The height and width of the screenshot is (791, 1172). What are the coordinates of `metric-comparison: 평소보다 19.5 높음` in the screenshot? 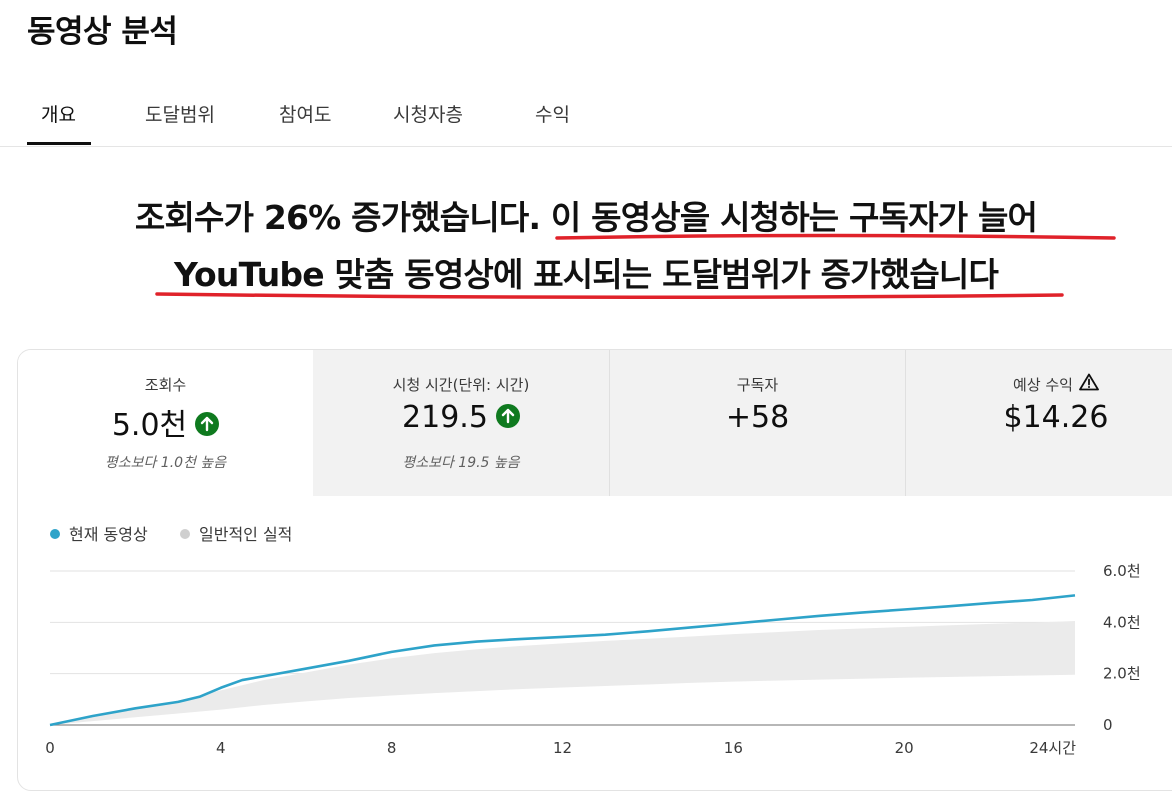 It's located at (461, 463).